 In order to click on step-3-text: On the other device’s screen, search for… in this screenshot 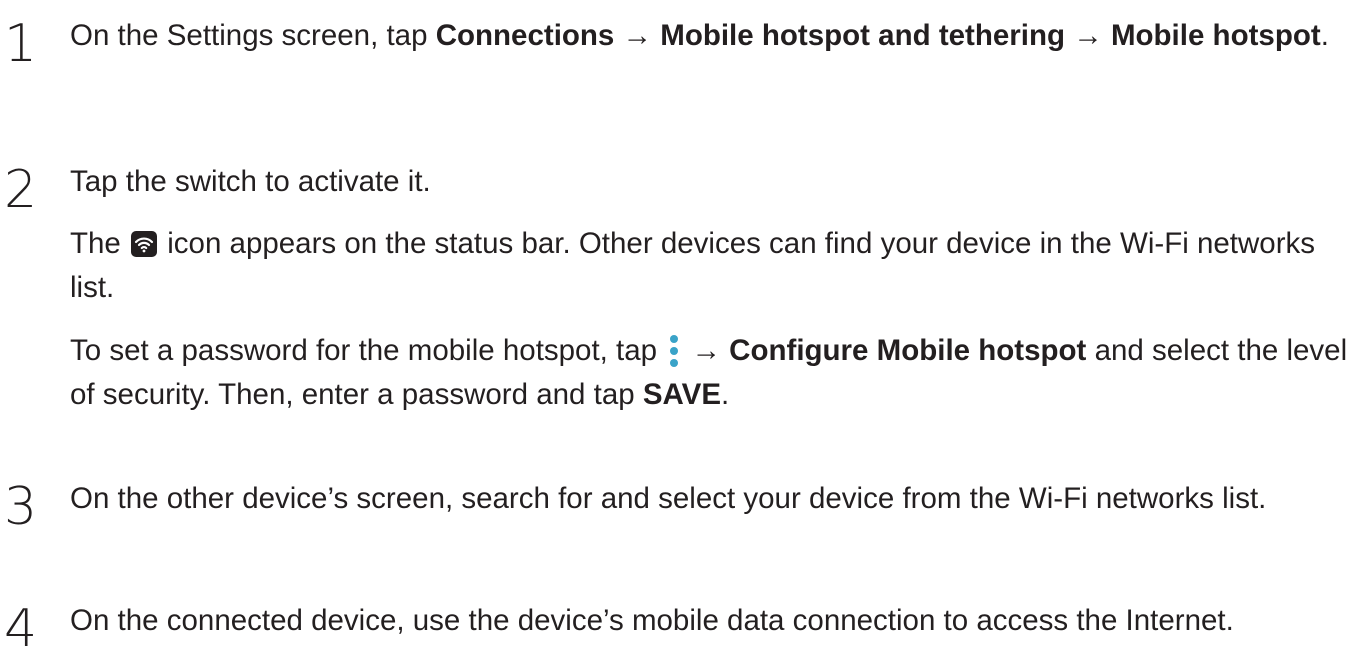, I will do `click(668, 498)`.